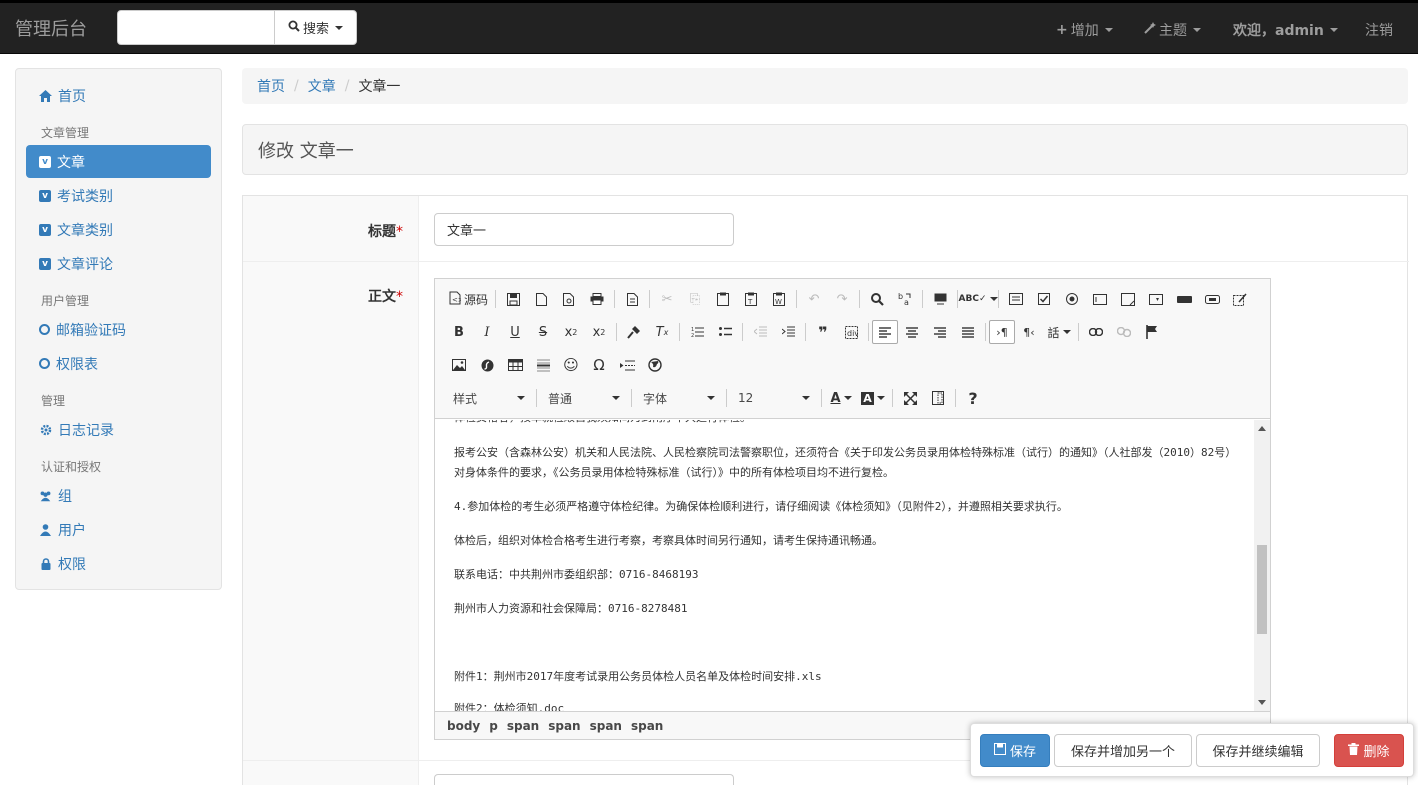 The image size is (1418, 785). What do you see at coordinates (1044, 299) in the screenshot?
I see `checkbox-icon` at bounding box center [1044, 299].